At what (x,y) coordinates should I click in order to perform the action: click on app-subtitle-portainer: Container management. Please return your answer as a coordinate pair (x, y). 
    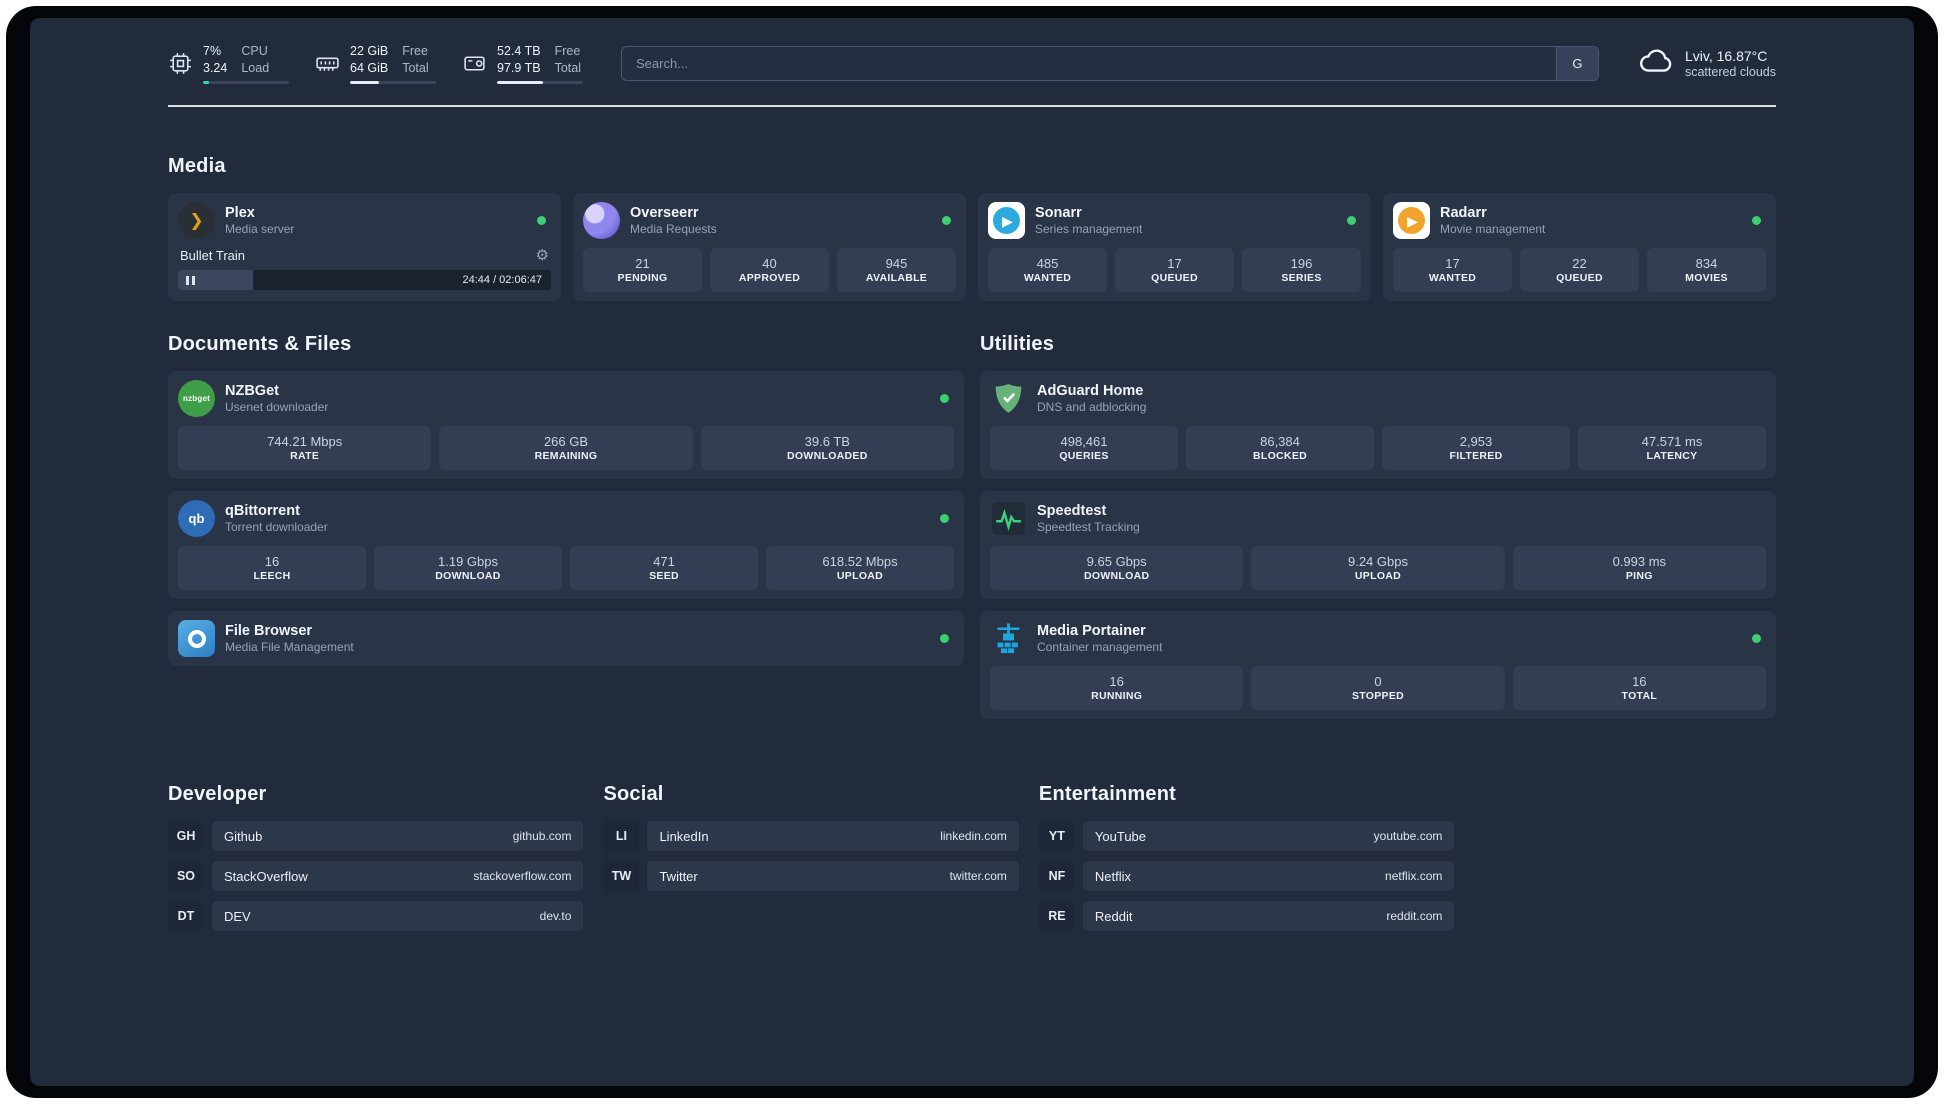
    Looking at the image, I should click on (1100, 647).